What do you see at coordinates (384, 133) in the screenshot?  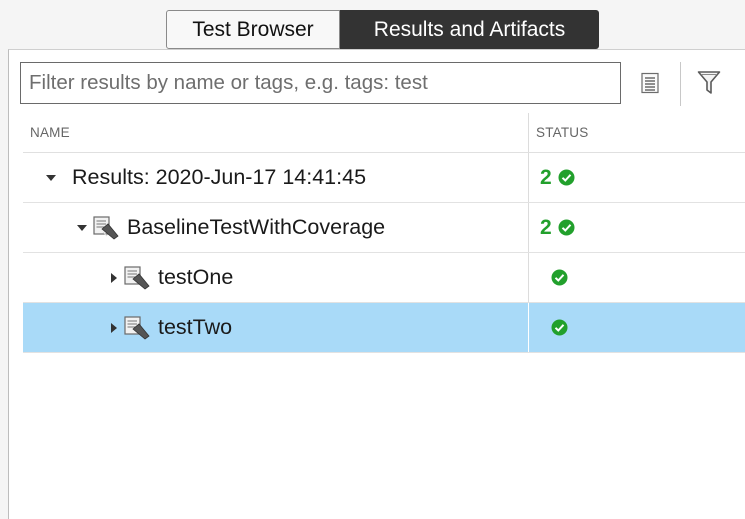 I see `table-header: NAME STATUS` at bounding box center [384, 133].